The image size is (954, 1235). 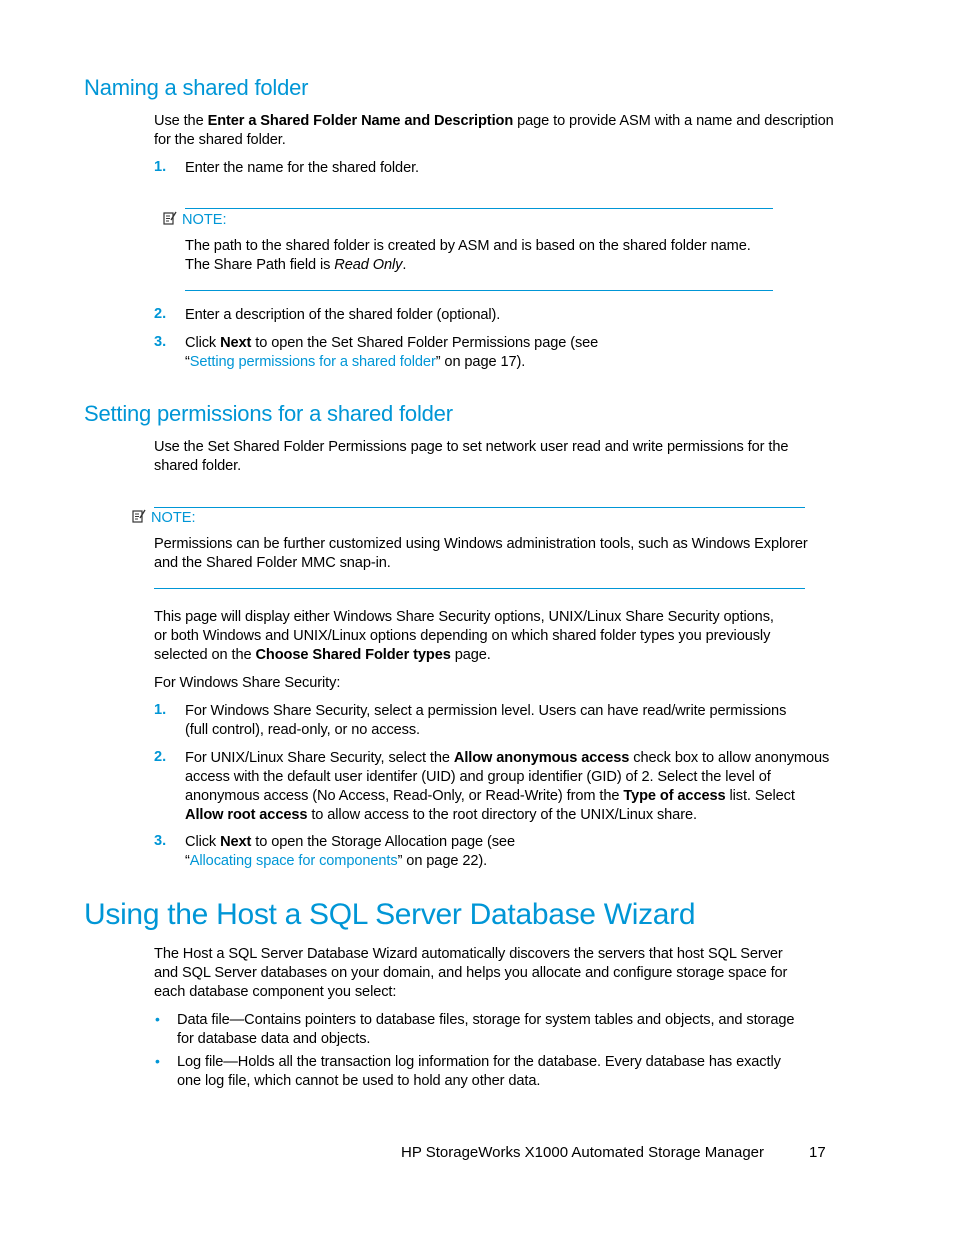 What do you see at coordinates (274, 1039) in the screenshot?
I see `text: for database data and objects.` at bounding box center [274, 1039].